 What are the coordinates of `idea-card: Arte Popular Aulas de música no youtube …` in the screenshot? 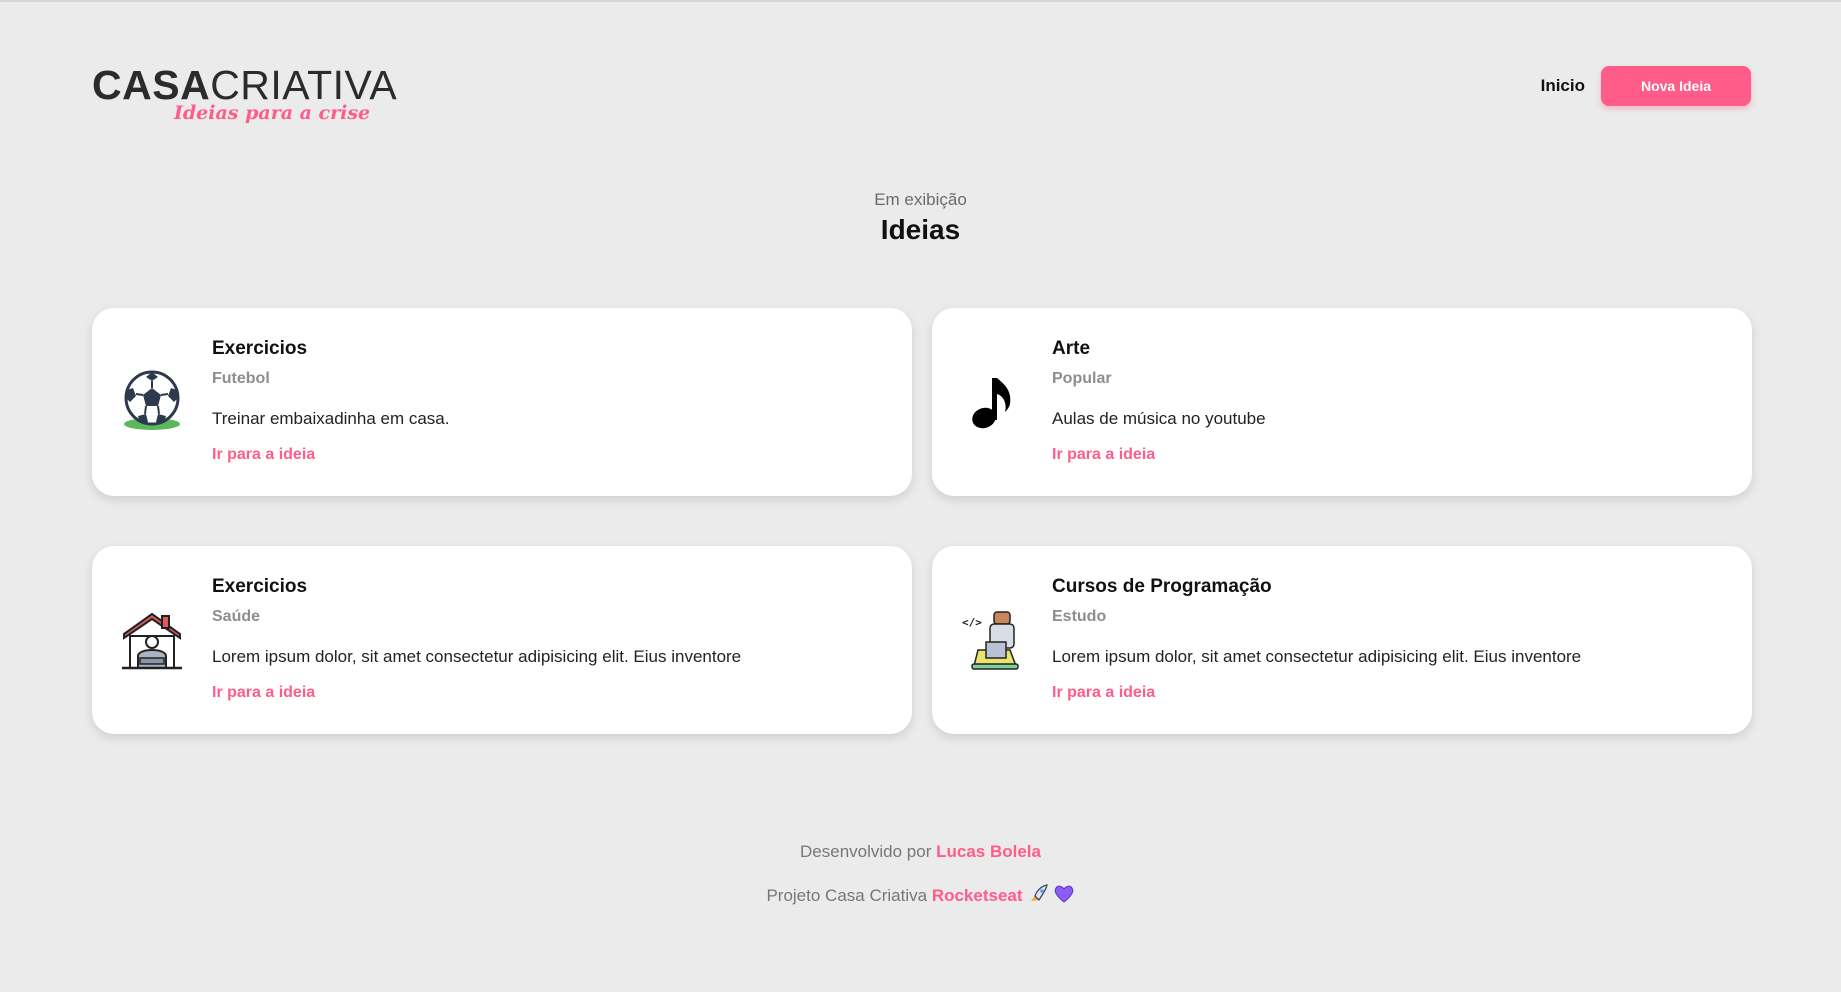 It's located at (1342, 402).